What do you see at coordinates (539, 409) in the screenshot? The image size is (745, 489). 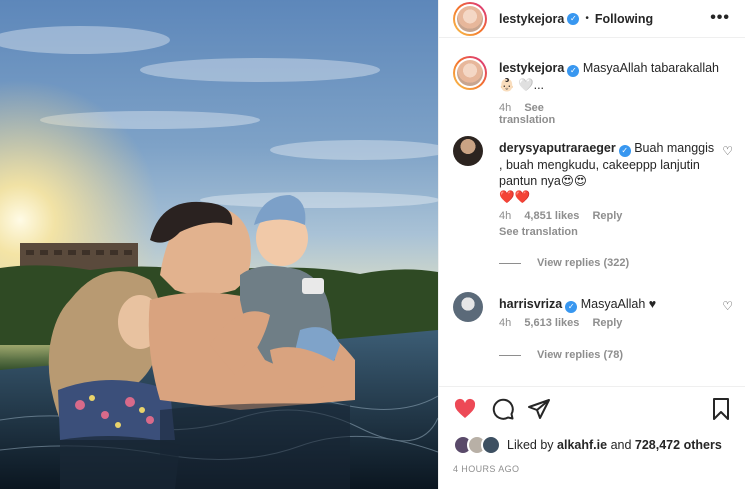 I see `share-icon` at bounding box center [539, 409].